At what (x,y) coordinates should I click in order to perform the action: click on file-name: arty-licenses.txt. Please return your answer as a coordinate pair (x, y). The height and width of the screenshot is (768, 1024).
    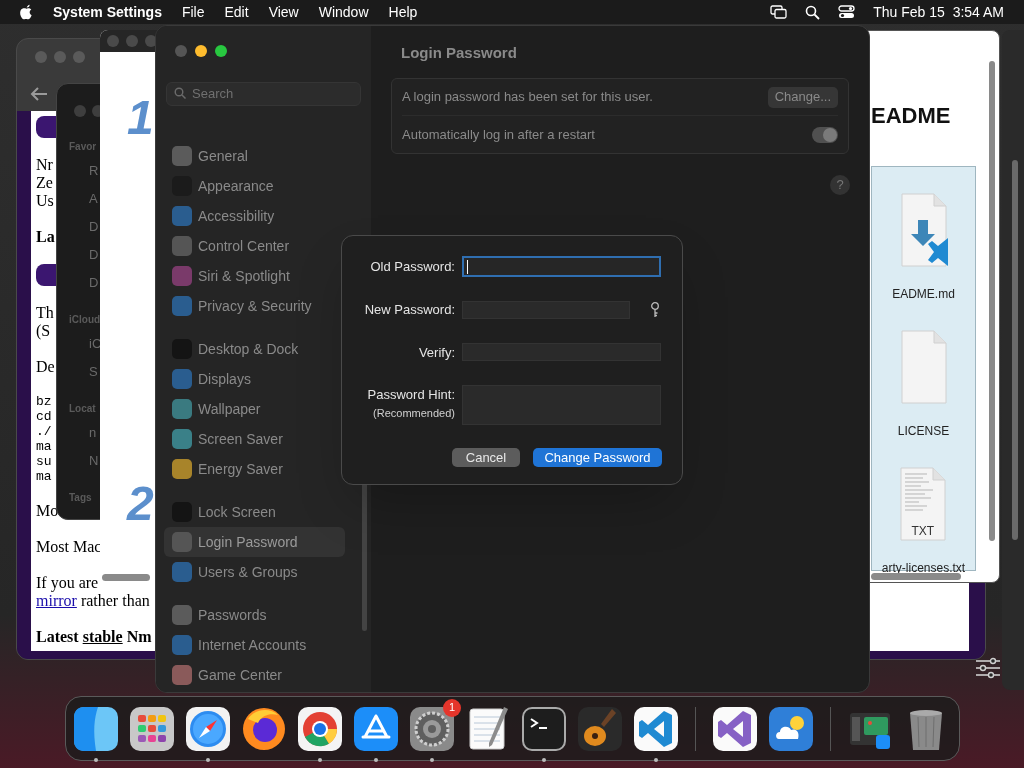
    Looking at the image, I should click on (923, 568).